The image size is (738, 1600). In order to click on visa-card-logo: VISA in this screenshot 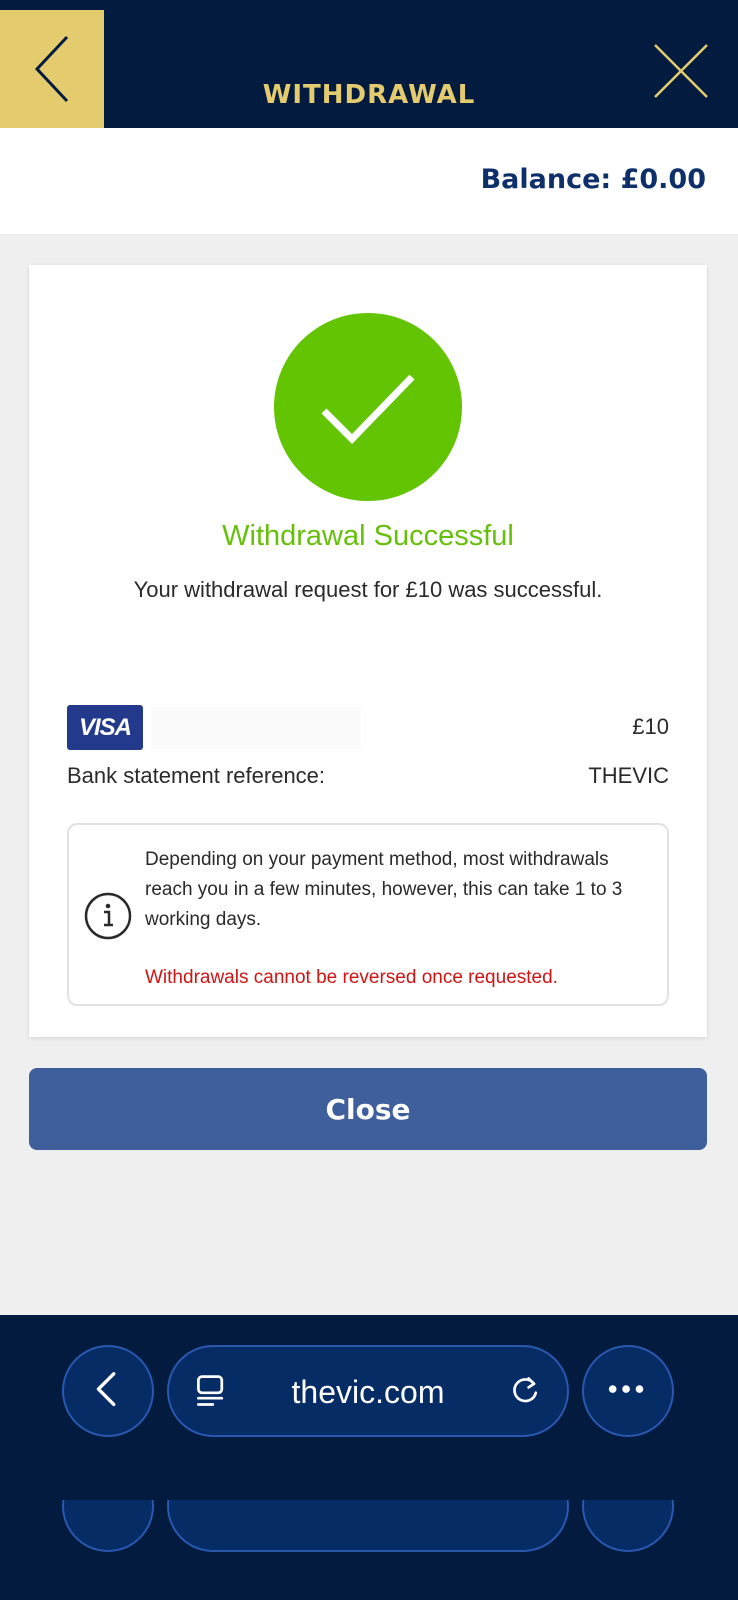, I will do `click(105, 727)`.